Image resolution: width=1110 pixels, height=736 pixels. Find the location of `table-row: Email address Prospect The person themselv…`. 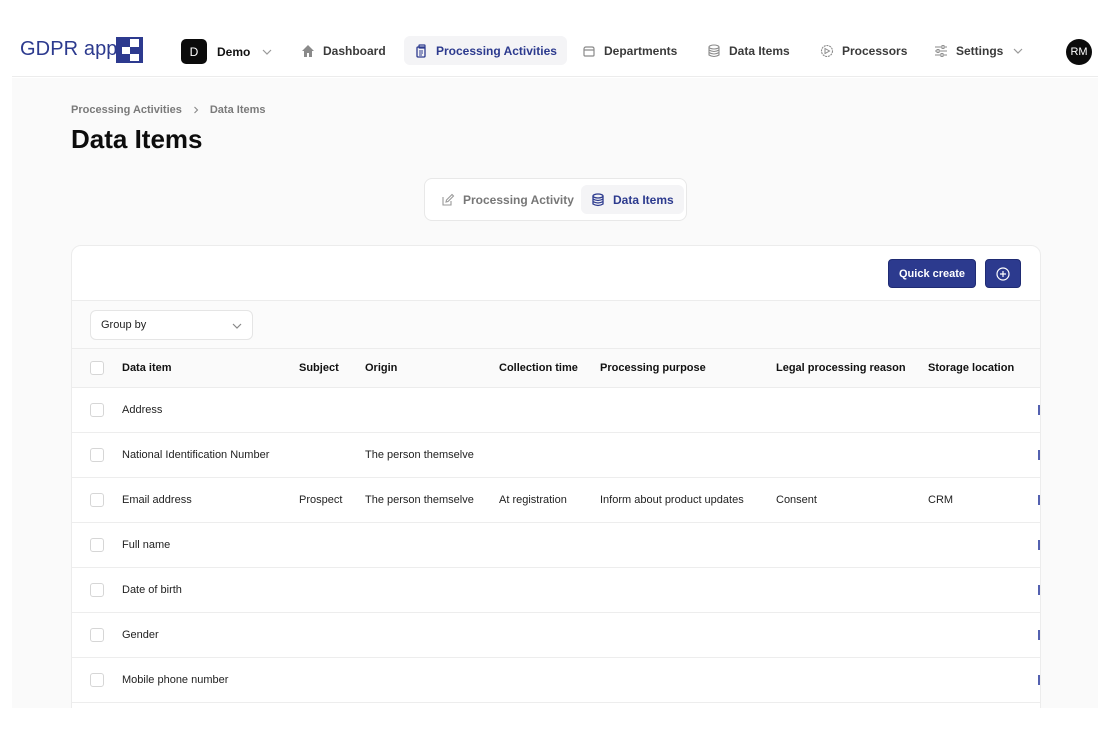

table-row: Email address Prospect The person themselv… is located at coordinates (556, 499).